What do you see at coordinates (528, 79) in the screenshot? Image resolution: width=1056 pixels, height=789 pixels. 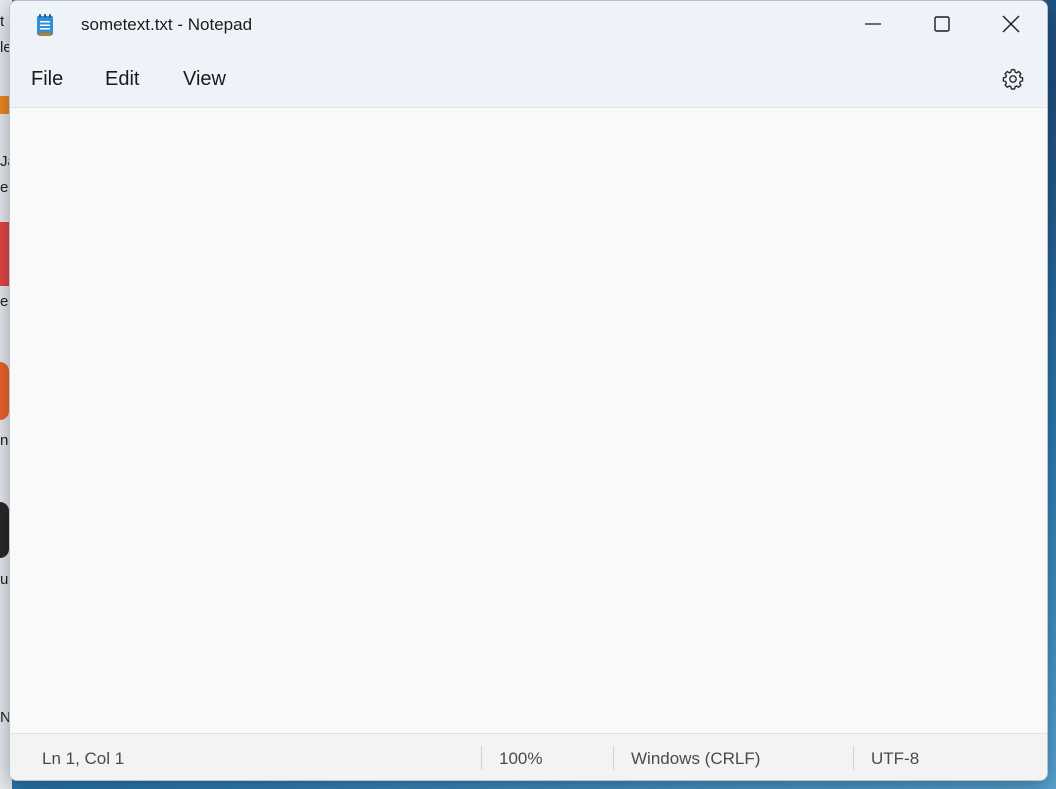 I see `menu-bar: File Edit View` at bounding box center [528, 79].